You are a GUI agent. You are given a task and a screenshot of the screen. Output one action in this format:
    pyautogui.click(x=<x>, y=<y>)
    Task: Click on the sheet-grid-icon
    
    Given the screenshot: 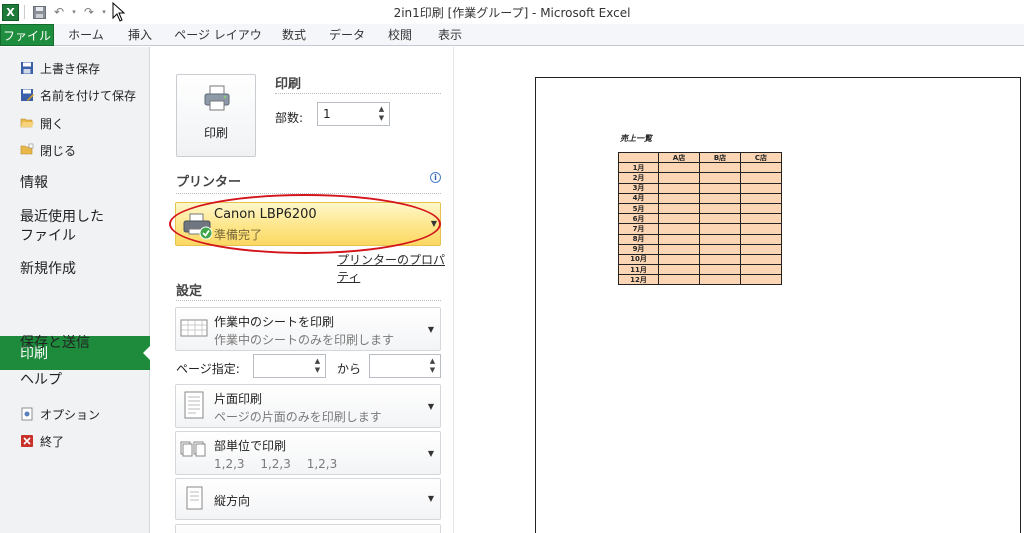 What is the action you would take?
    pyautogui.click(x=194, y=328)
    